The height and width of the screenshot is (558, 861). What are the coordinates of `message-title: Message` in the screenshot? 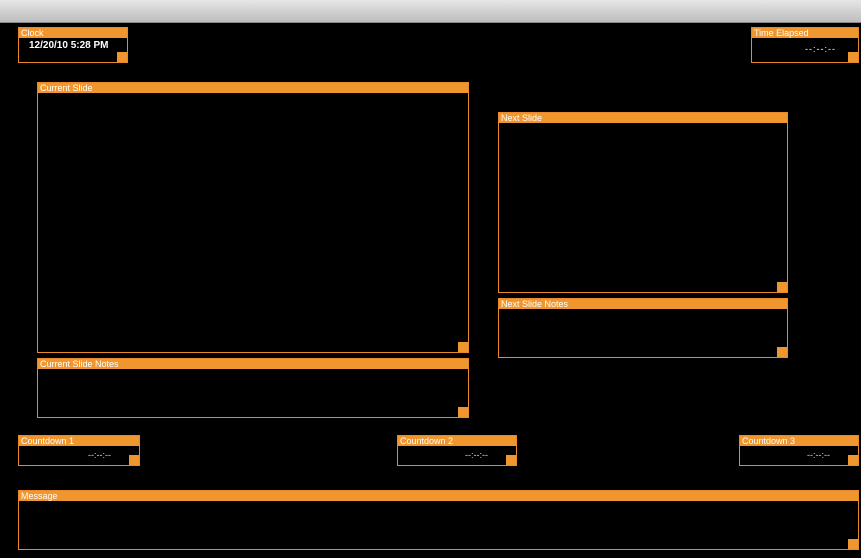 It's located at (438, 496).